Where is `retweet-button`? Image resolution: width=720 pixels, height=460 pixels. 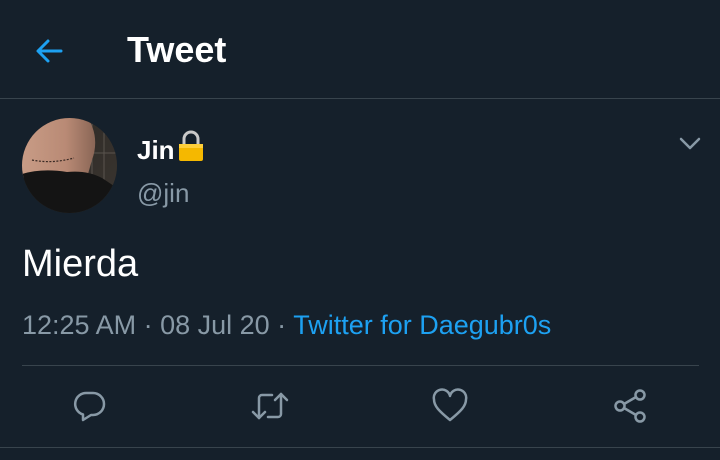
retweet-button is located at coordinates (270, 406).